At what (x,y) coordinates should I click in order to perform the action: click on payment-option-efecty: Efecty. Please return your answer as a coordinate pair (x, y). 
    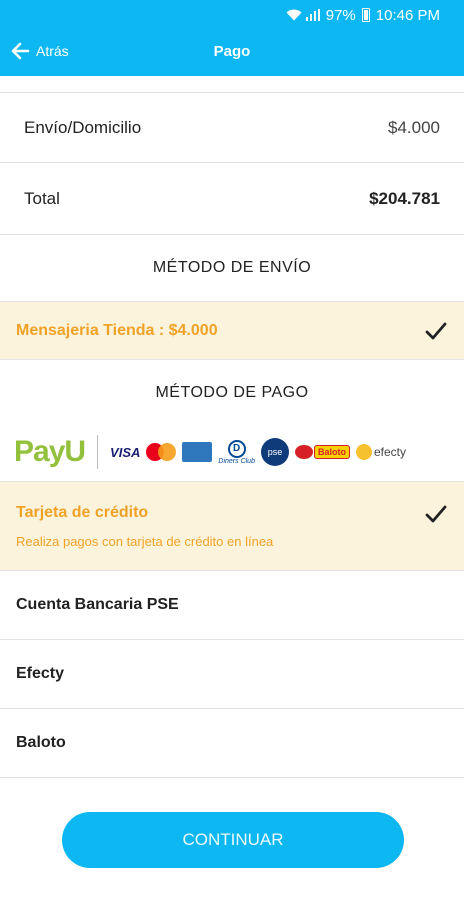
    Looking at the image, I should click on (232, 674).